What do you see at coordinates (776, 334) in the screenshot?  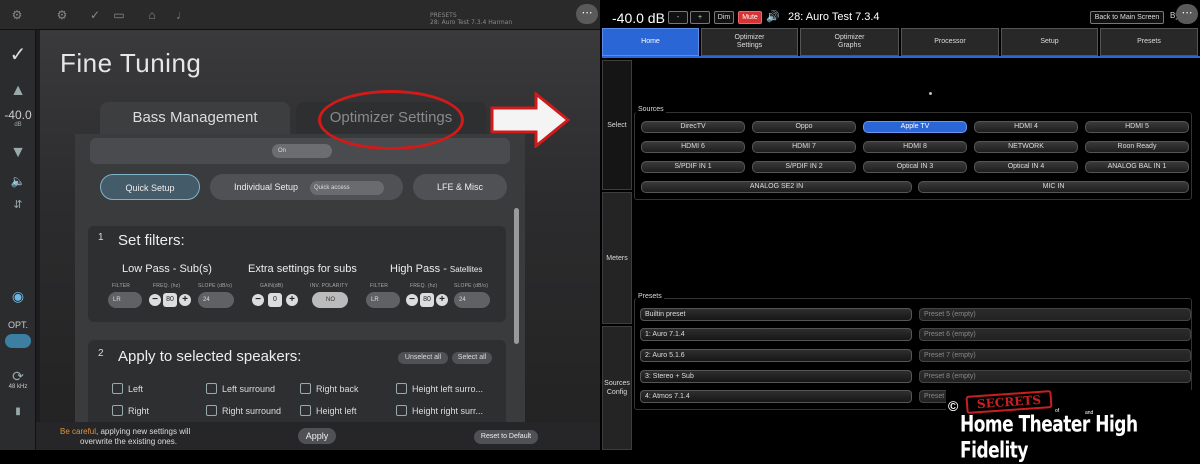 I see `preset-button: 1: Auro 7.1.4` at bounding box center [776, 334].